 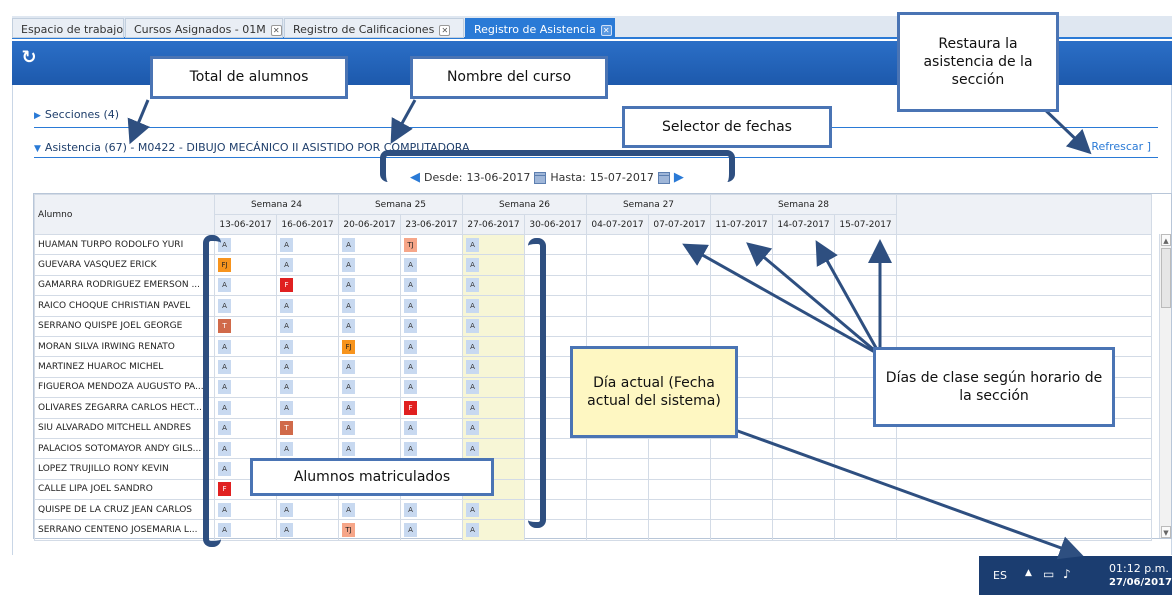 What do you see at coordinates (1166, 278) in the screenshot?
I see `scroll-thumb` at bounding box center [1166, 278].